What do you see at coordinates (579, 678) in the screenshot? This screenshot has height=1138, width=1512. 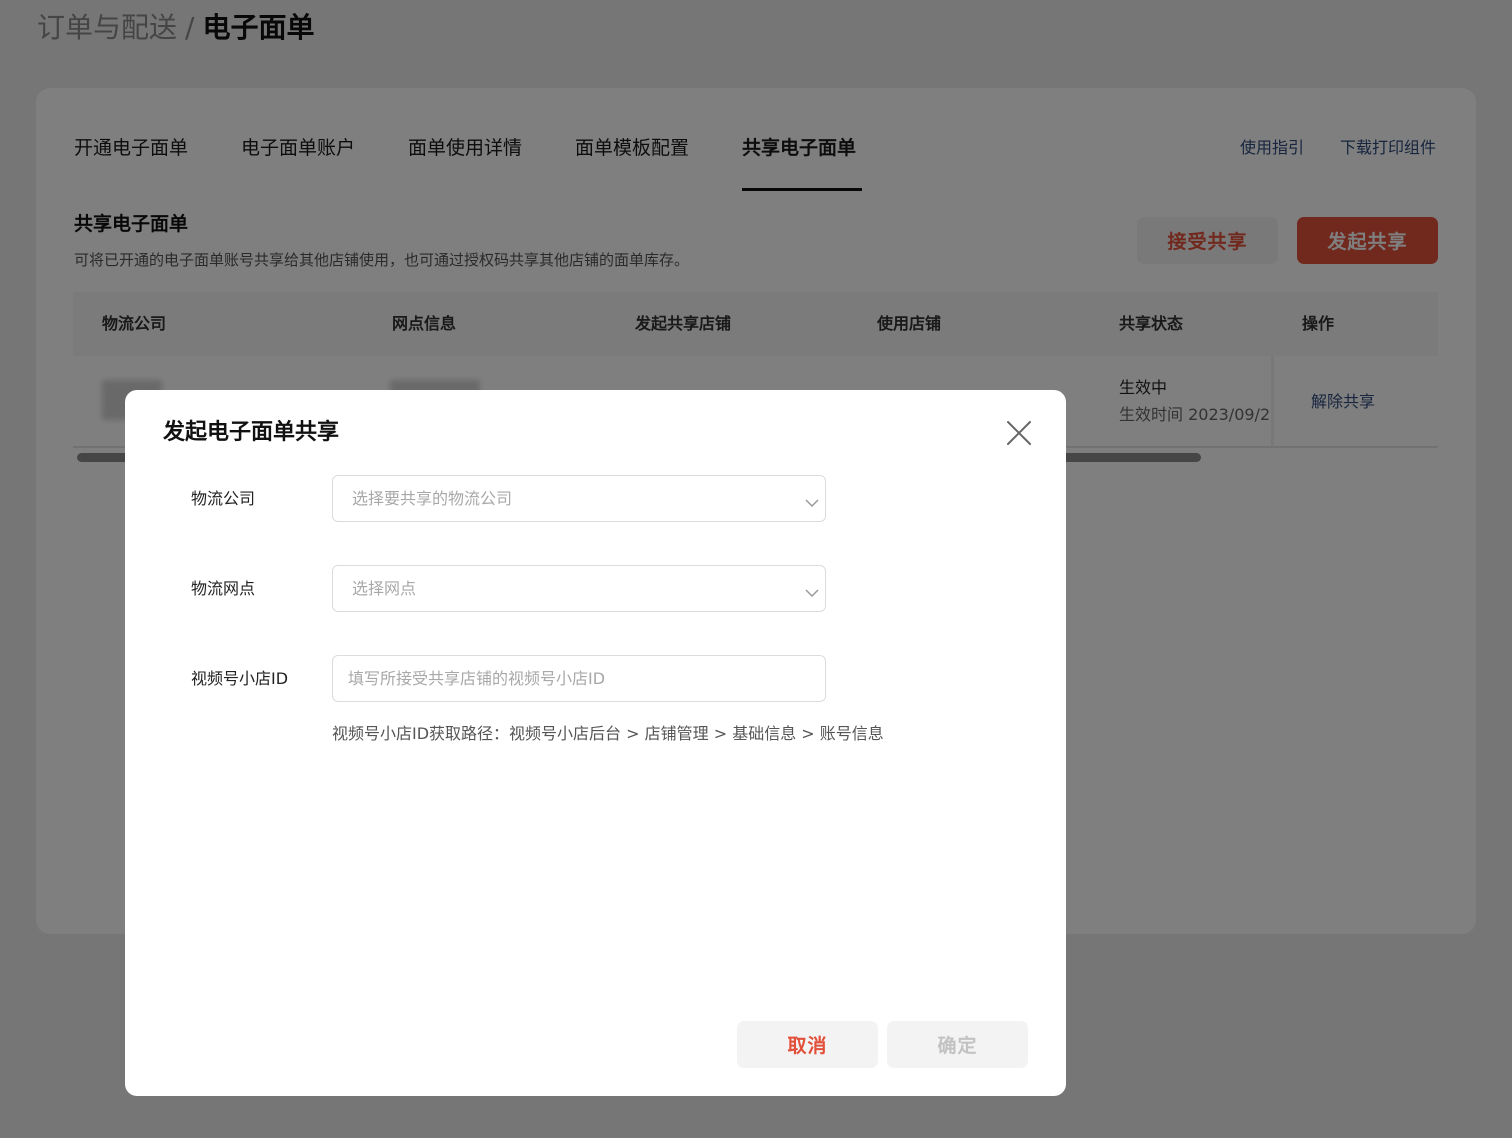 I see `shop-id-input` at bounding box center [579, 678].